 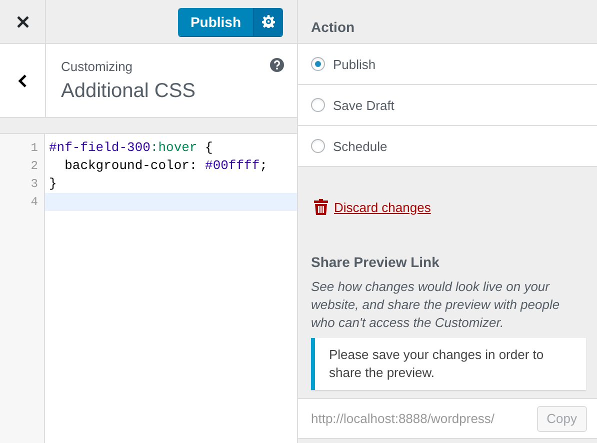 I want to click on publish-button: Publish, so click(x=215, y=22).